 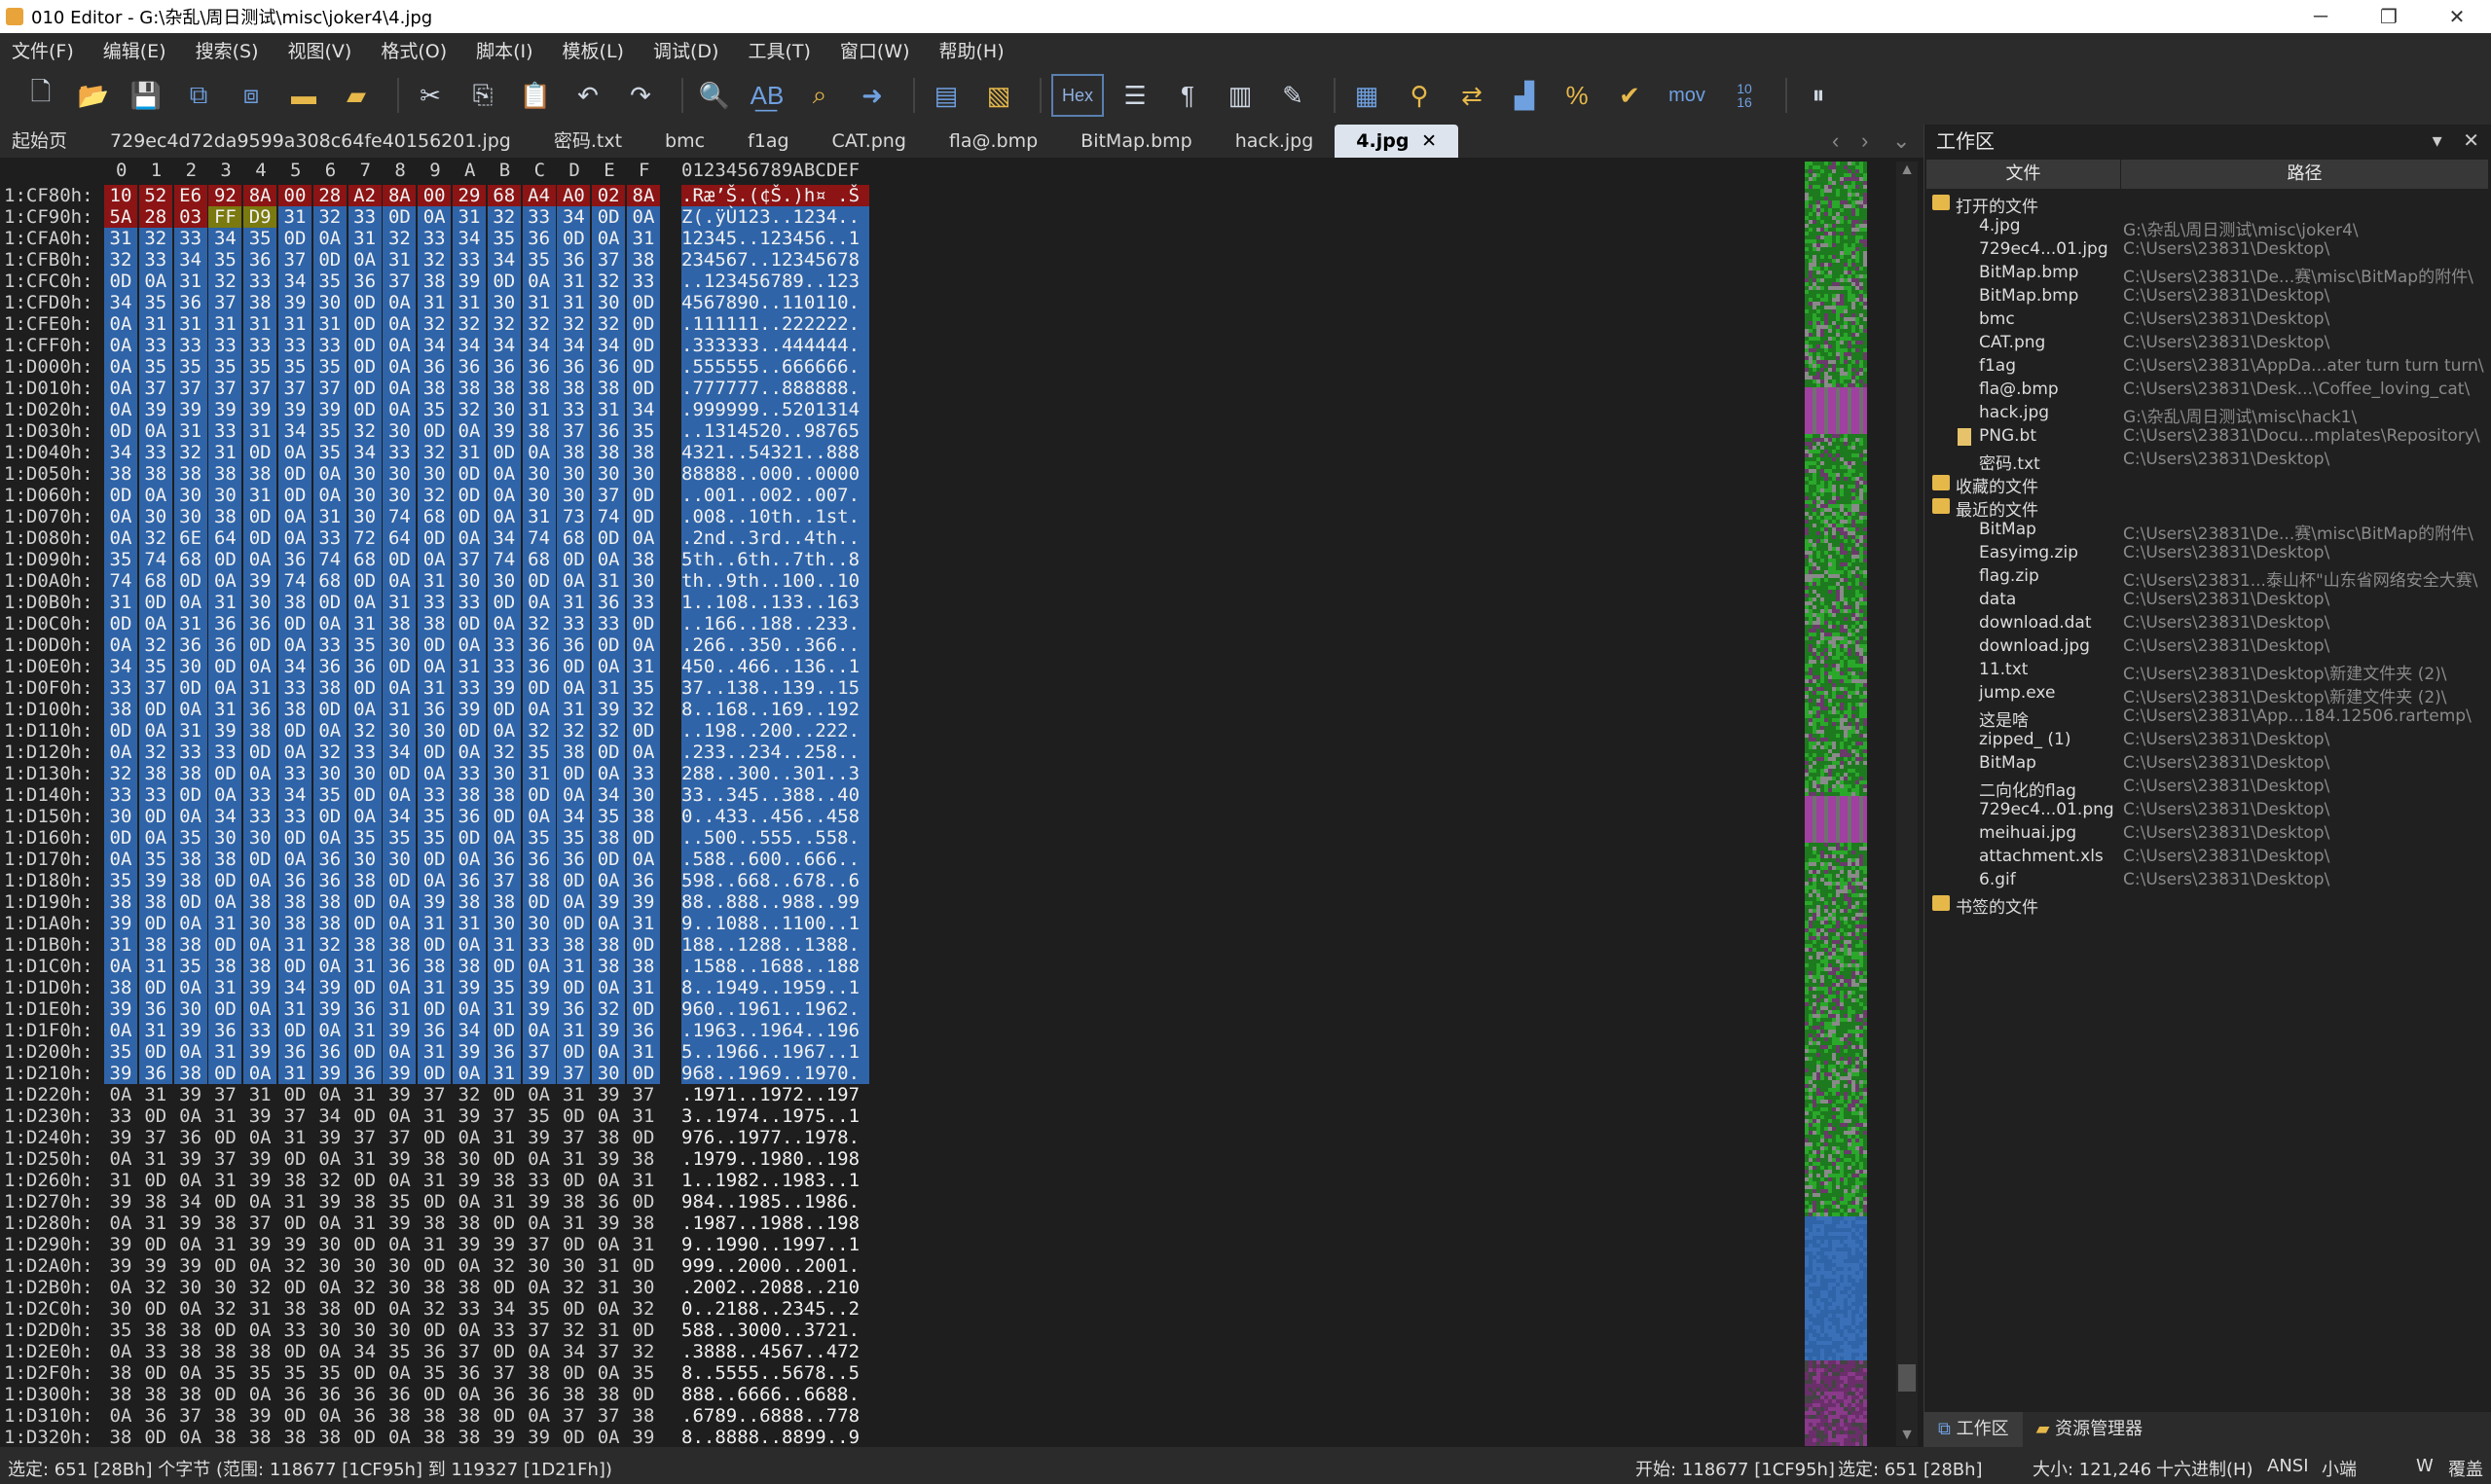 What do you see at coordinates (775, 388) in the screenshot?
I see `hex-ascii: .777777..888888.` at bounding box center [775, 388].